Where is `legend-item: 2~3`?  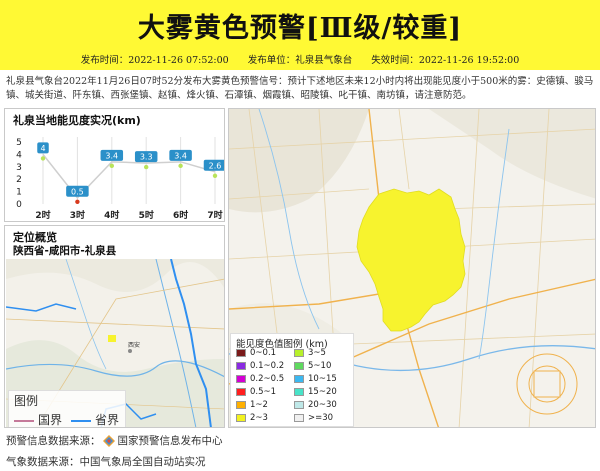 legend-item: 2~3 is located at coordinates (252, 418).